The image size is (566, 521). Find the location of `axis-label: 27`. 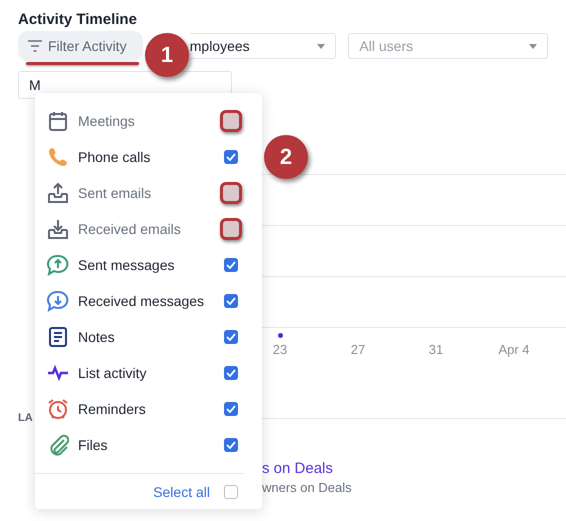

axis-label: 27 is located at coordinates (358, 349).